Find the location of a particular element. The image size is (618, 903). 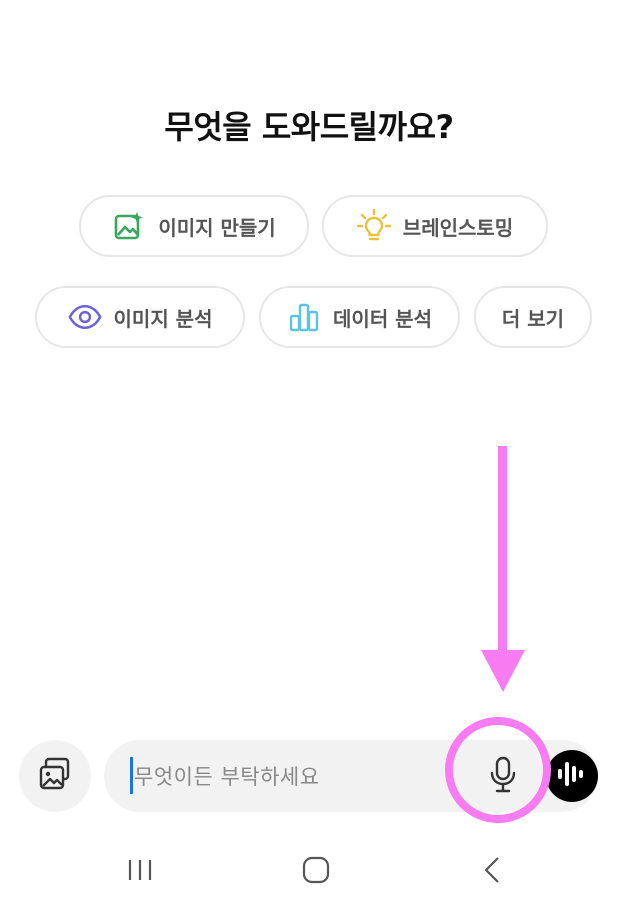

waveform-icon is located at coordinates (572, 776).